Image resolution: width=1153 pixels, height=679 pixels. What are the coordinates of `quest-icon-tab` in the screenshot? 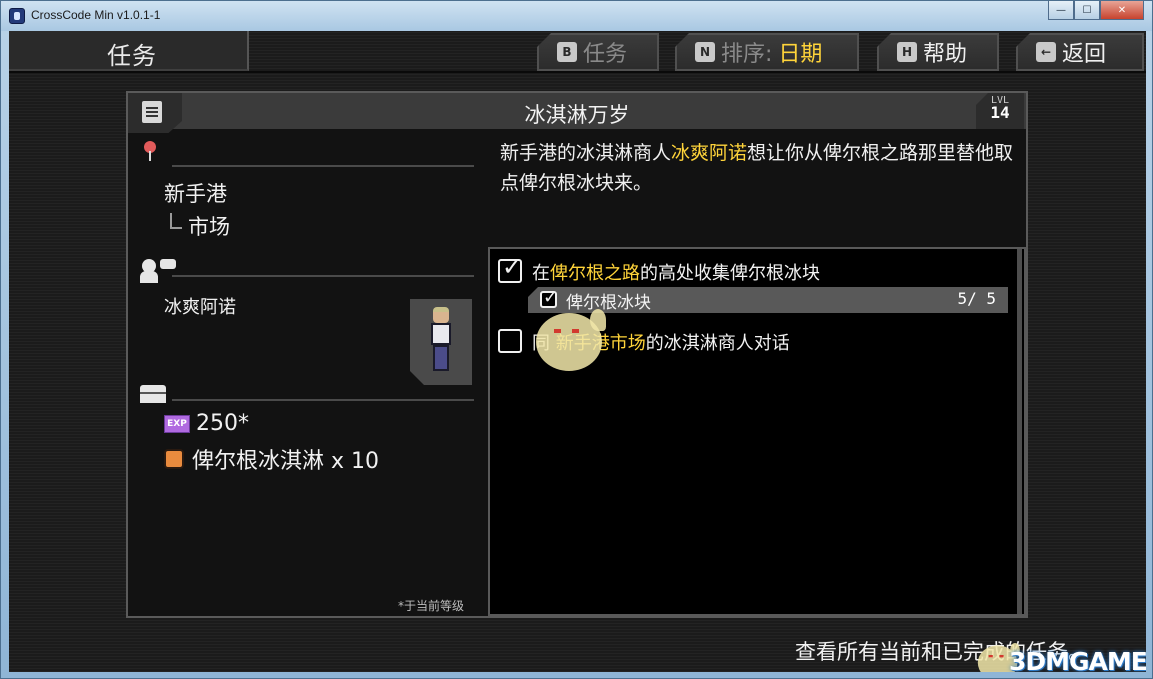 It's located at (155, 113).